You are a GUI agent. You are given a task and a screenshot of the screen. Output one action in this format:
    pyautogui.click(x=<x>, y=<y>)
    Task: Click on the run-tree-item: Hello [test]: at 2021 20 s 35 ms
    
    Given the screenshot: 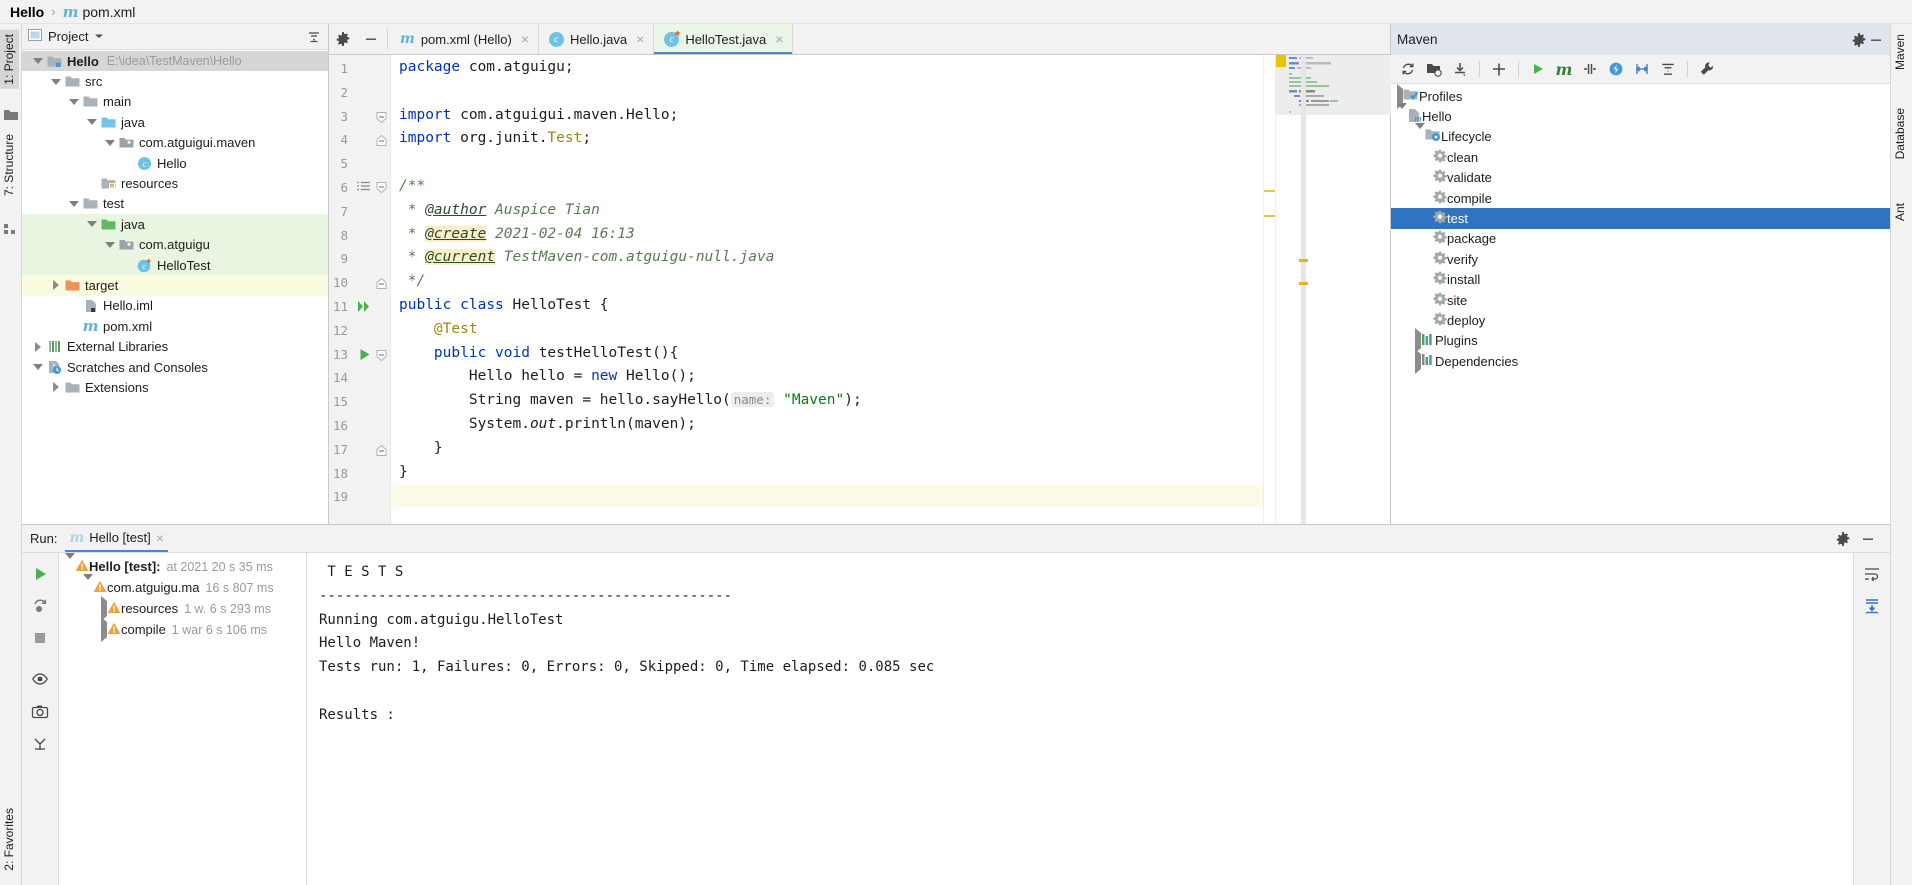 What is the action you would take?
    pyautogui.click(x=182, y=565)
    